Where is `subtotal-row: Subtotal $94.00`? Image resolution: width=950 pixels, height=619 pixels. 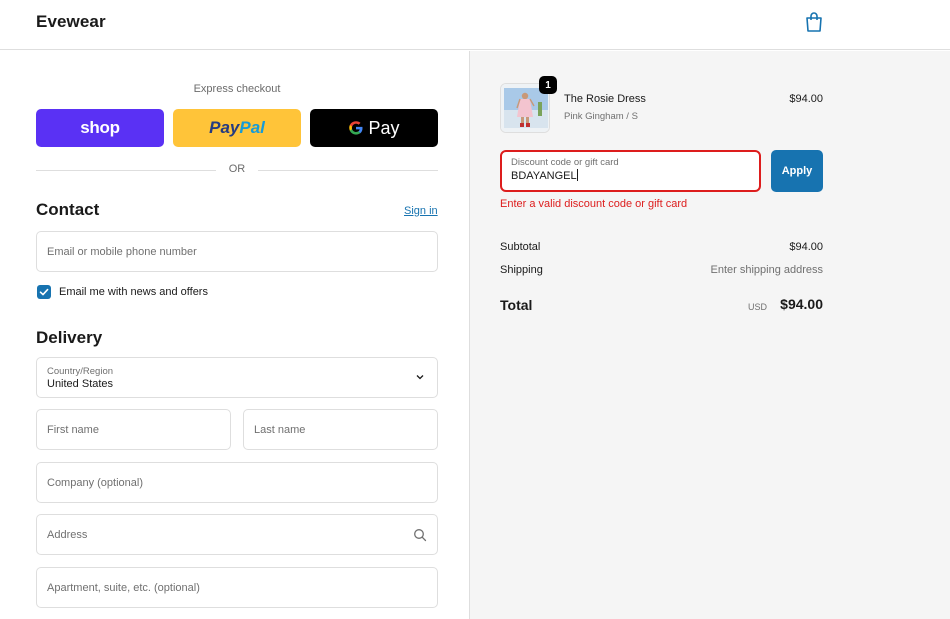
subtotal-row: Subtotal $94.00 is located at coordinates (661, 247).